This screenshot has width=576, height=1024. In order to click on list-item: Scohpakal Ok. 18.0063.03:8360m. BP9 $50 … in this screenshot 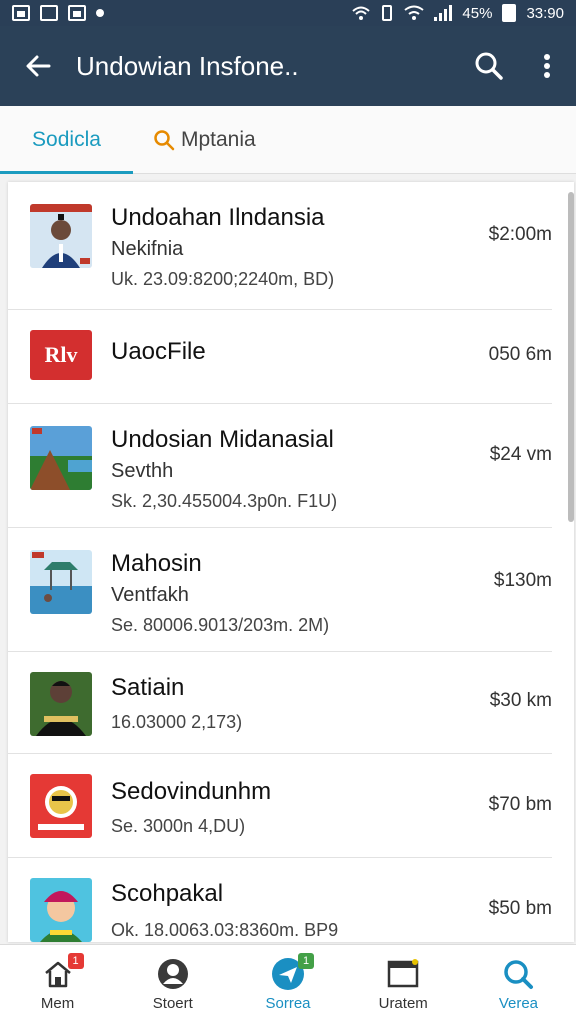, I will do `click(280, 900)`.